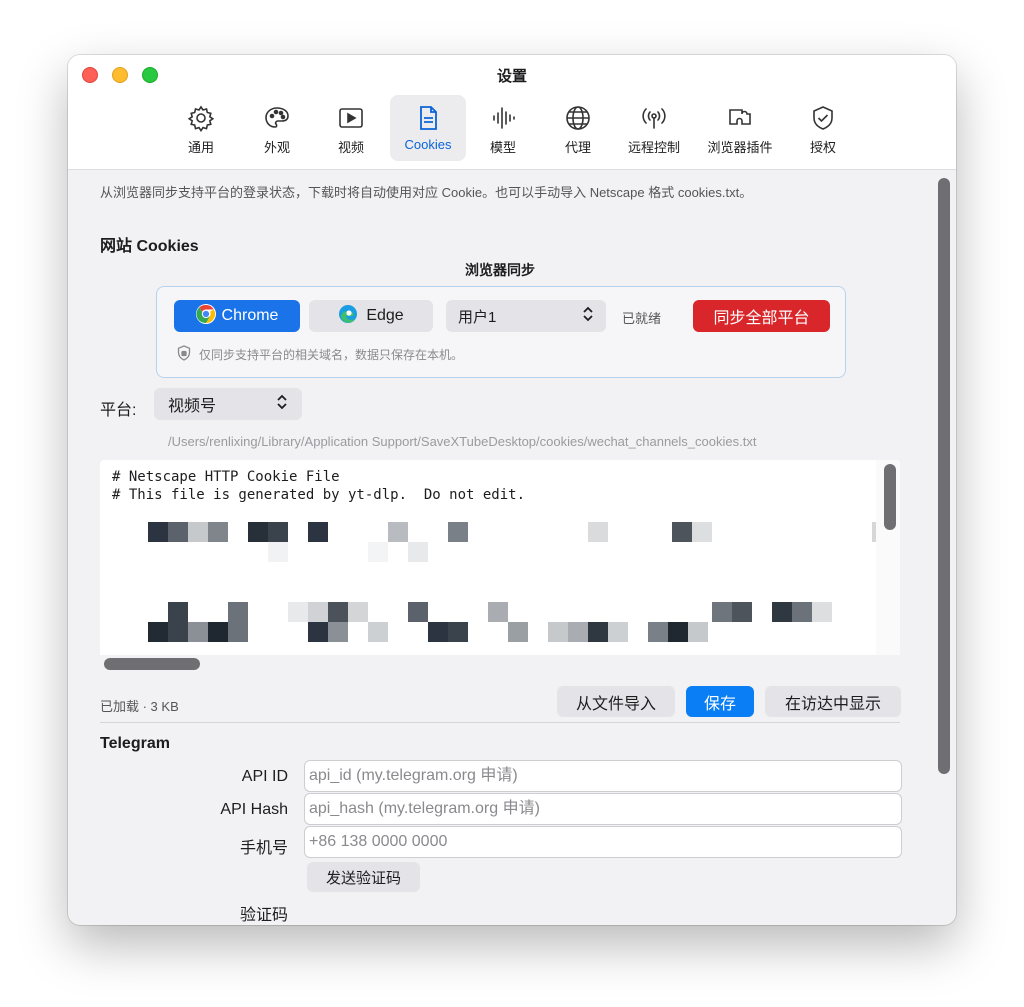 This screenshot has width=1024, height=1007. What do you see at coordinates (152, 664) in the screenshot?
I see `editor-horizontal-scrollbar` at bounding box center [152, 664].